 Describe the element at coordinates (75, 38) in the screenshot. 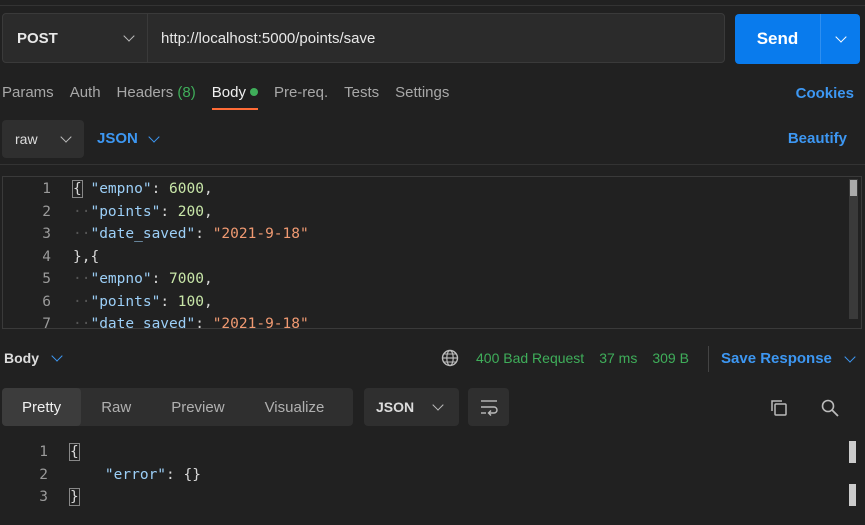

I see `method-select: POST` at that location.